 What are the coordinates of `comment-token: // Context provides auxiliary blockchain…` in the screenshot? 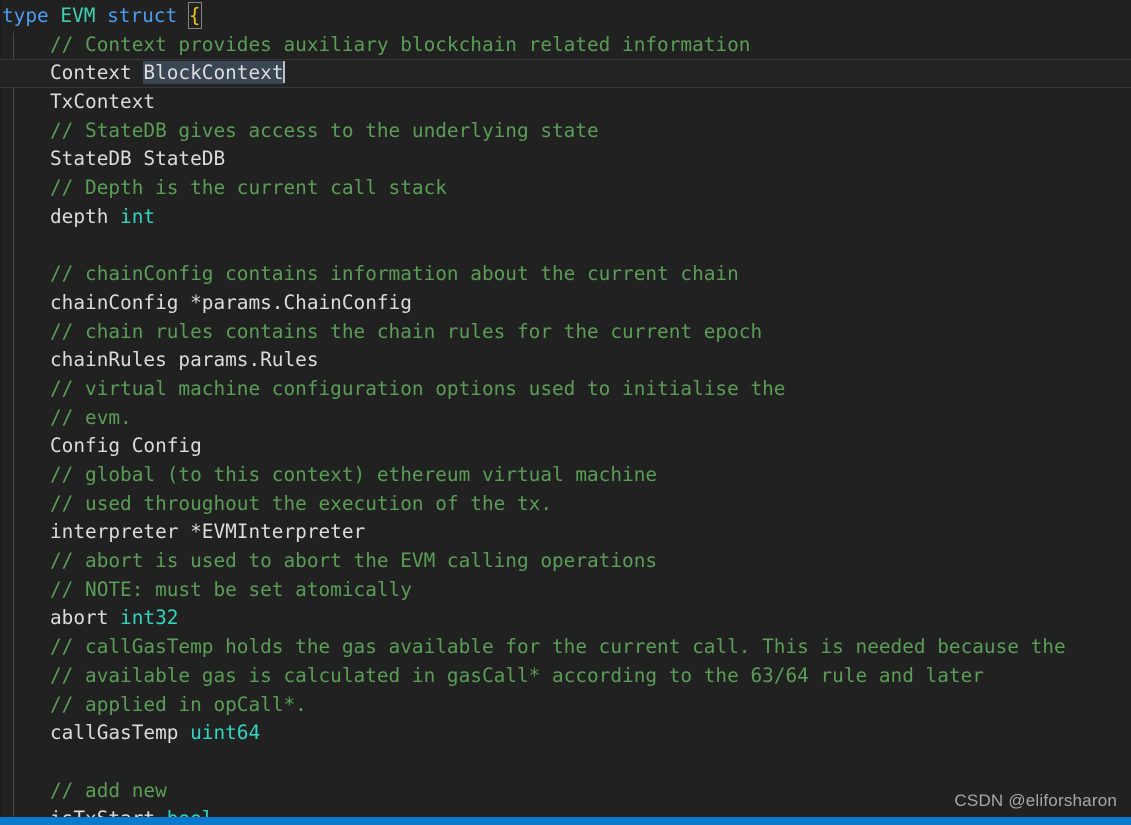 It's located at (400, 44).